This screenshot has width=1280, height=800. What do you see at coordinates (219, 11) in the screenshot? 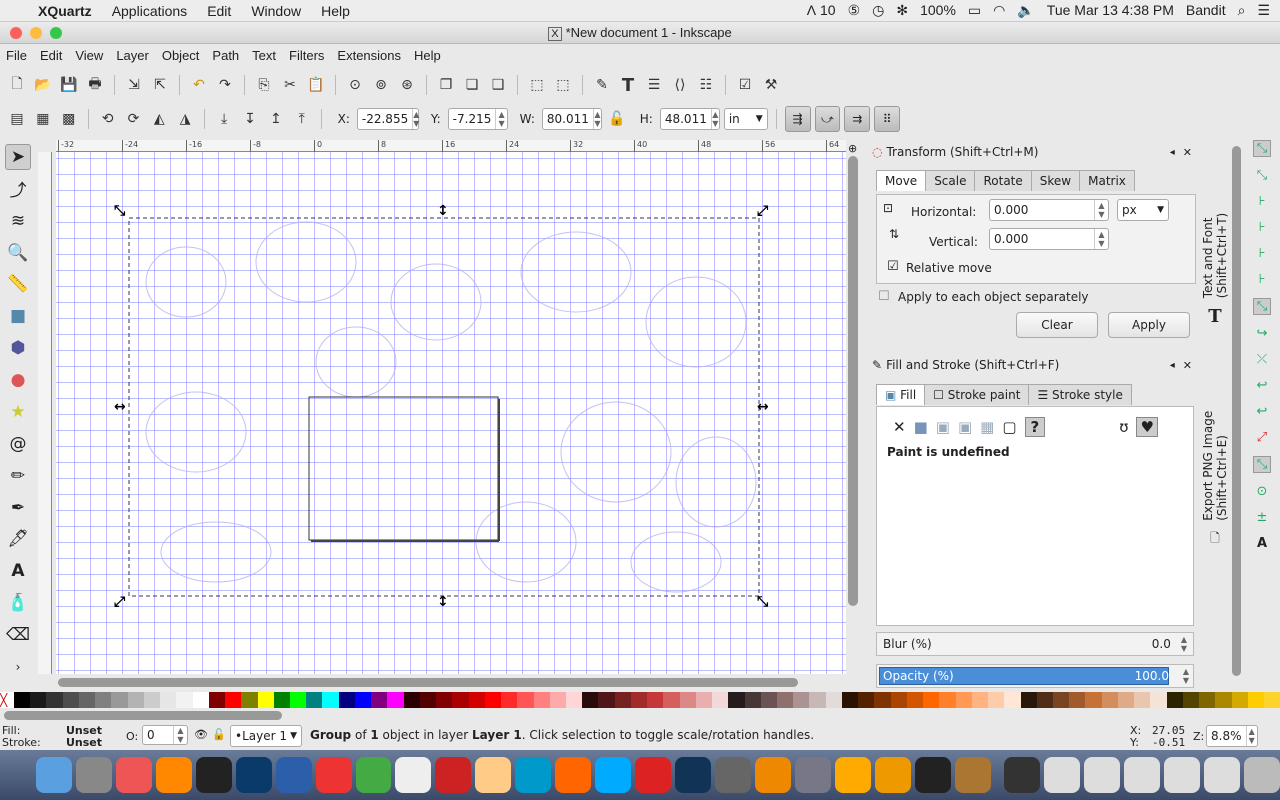
I see `mac-menu-edit: Edit` at bounding box center [219, 11].